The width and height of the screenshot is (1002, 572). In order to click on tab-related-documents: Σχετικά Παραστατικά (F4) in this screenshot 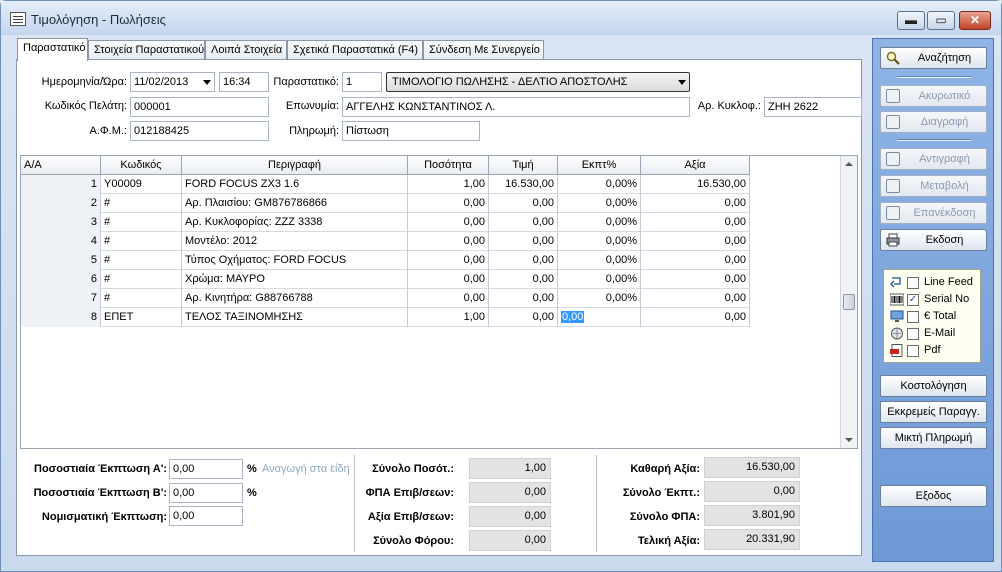, I will do `click(355, 50)`.